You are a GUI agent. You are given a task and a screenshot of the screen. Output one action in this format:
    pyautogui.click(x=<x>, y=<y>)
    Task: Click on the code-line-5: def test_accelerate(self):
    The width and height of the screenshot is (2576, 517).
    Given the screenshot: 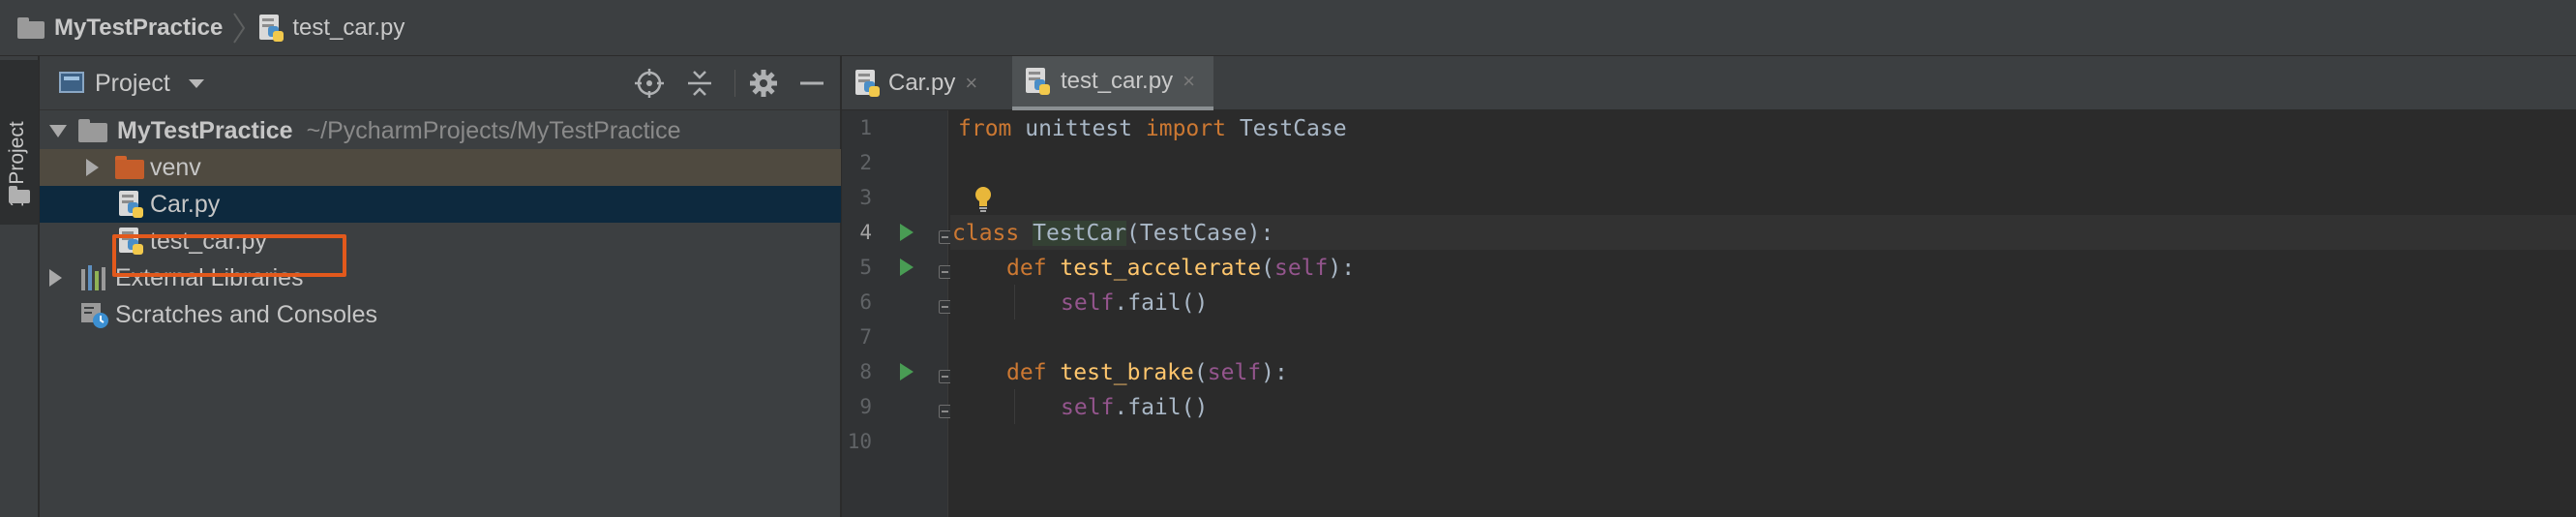 What is the action you would take?
    pyautogui.click(x=1181, y=268)
    